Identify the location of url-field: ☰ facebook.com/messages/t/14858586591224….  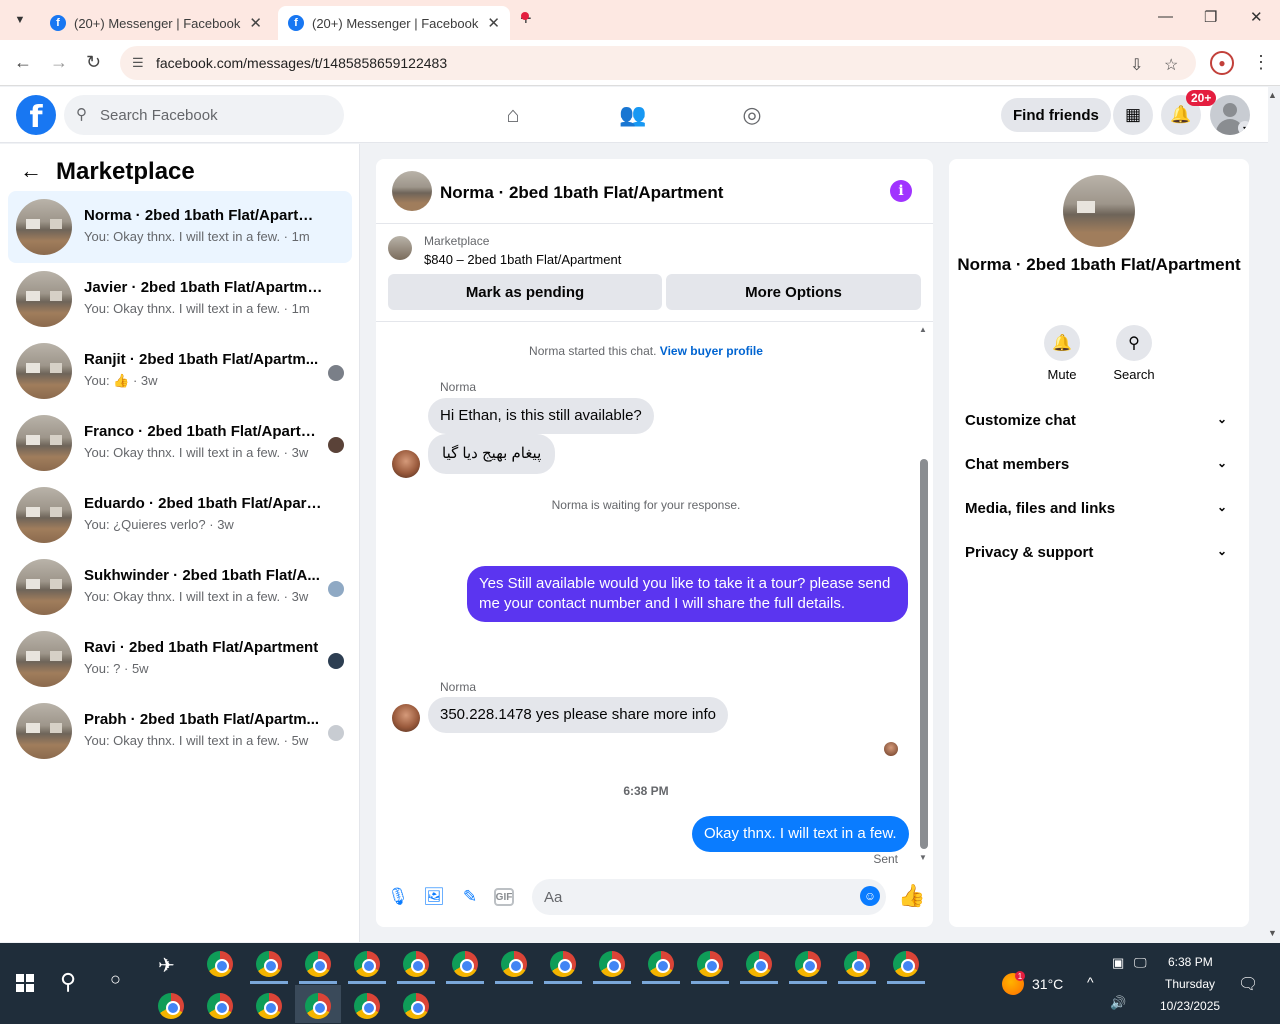
(658, 63).